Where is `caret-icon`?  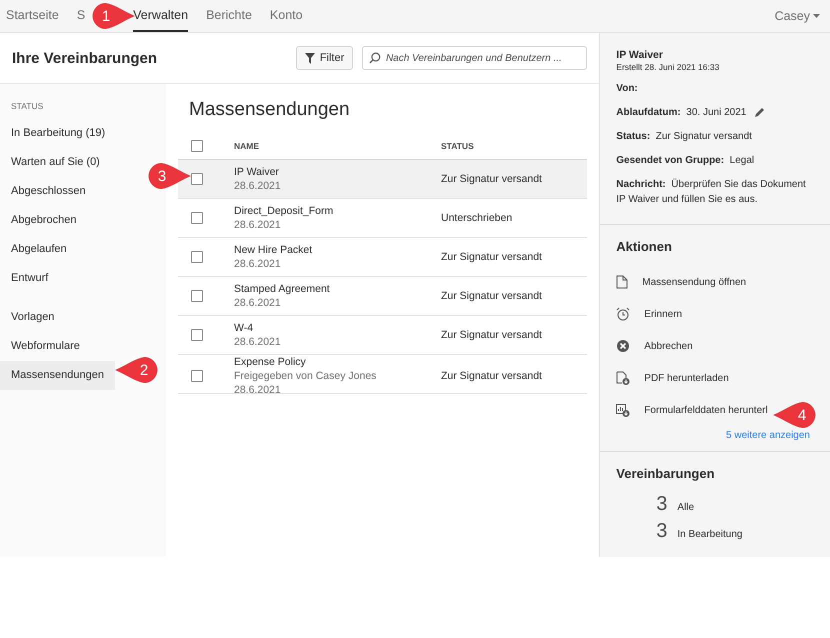
caret-icon is located at coordinates (816, 16).